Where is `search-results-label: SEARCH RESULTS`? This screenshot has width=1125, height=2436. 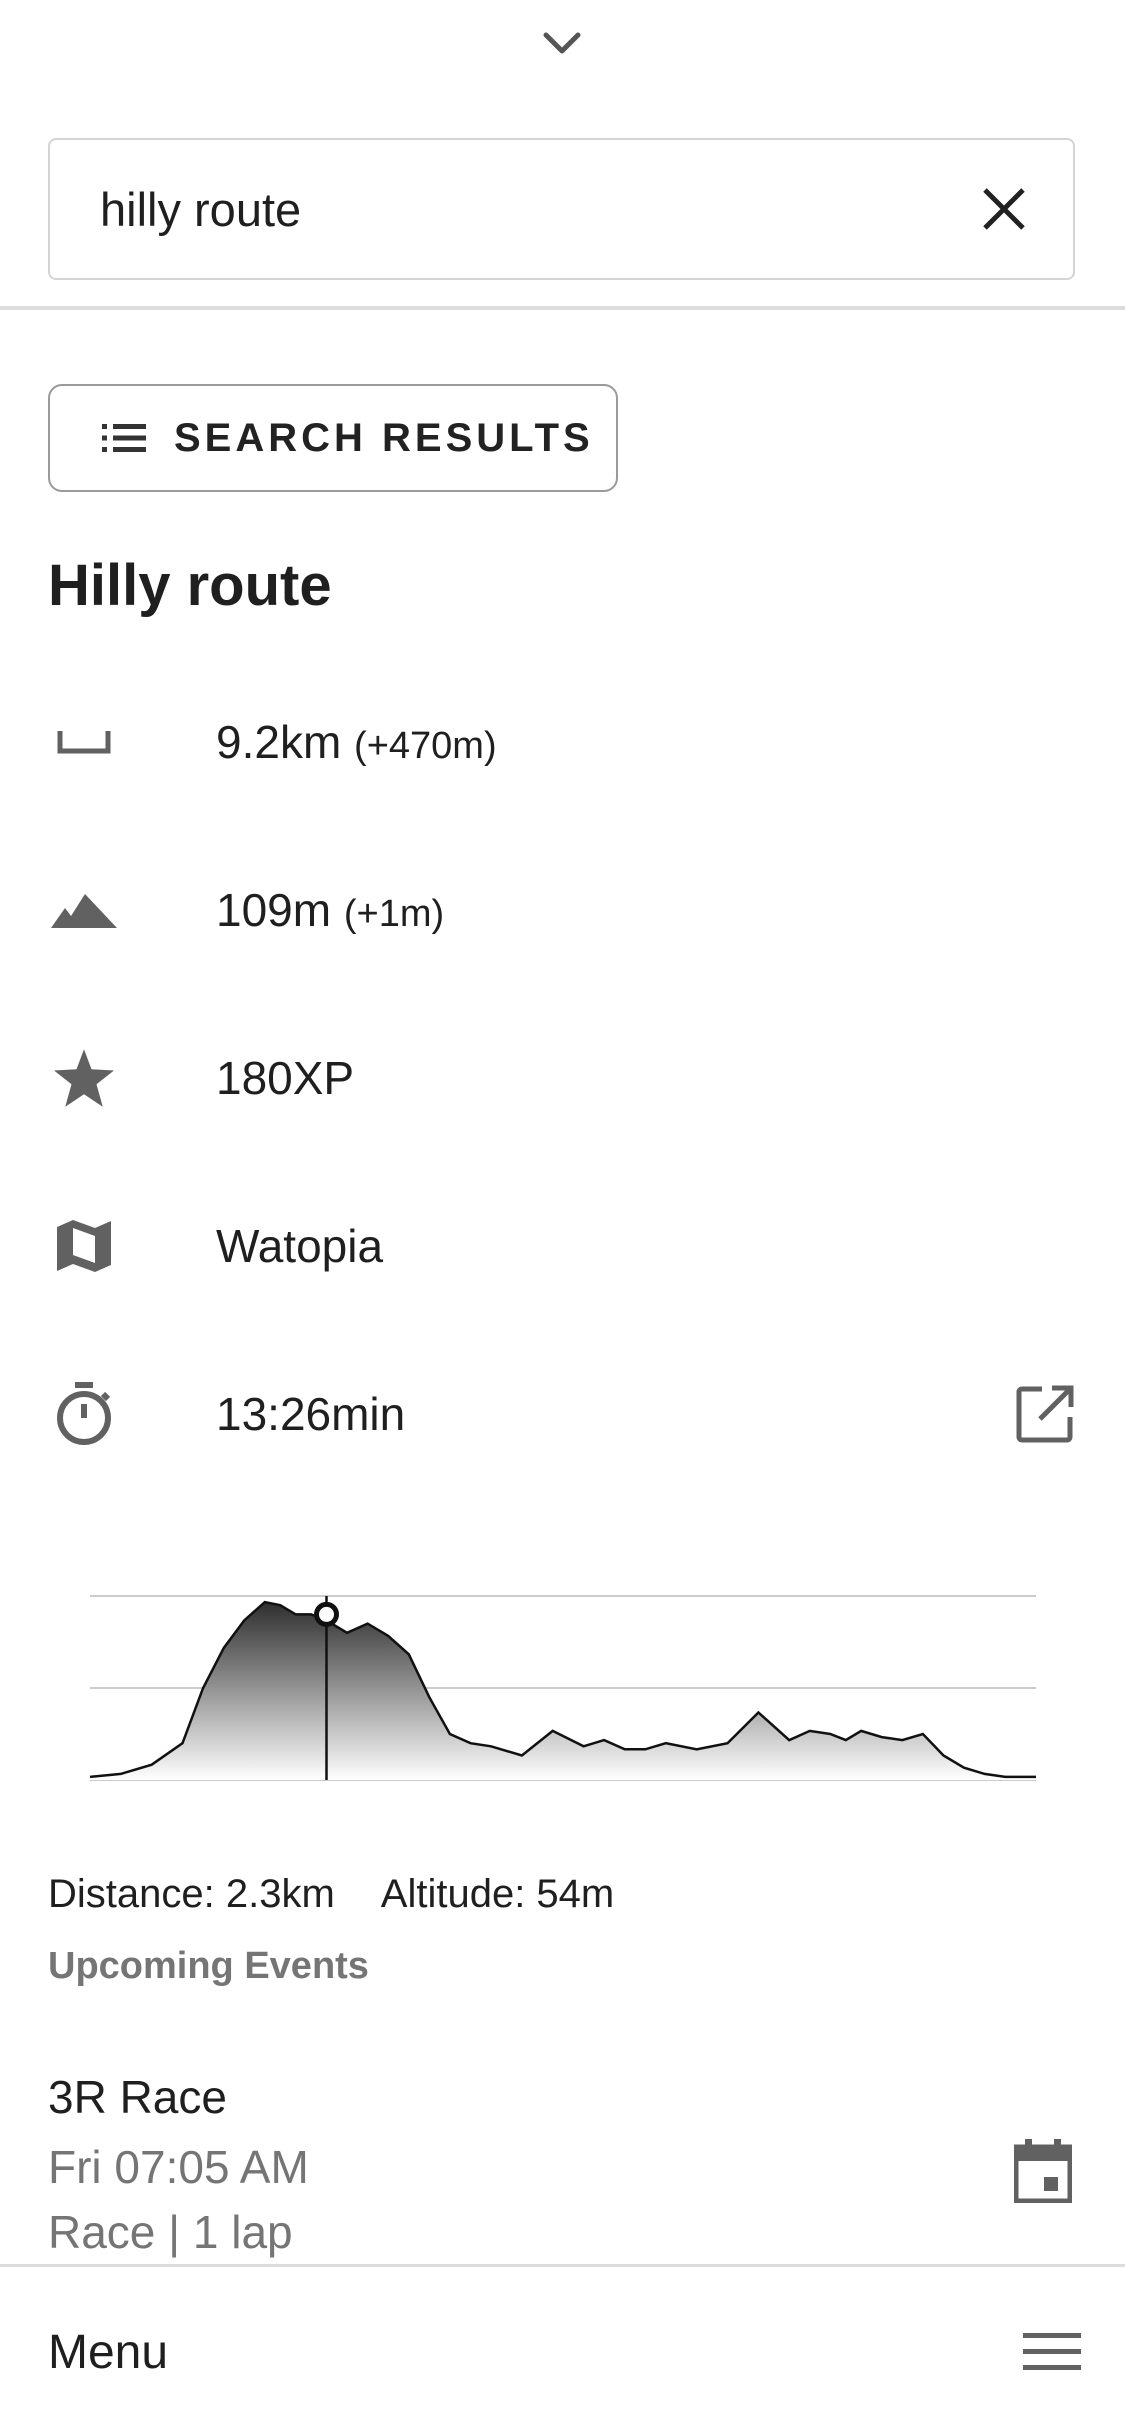
search-results-label: SEARCH RESULTS is located at coordinates (384, 437).